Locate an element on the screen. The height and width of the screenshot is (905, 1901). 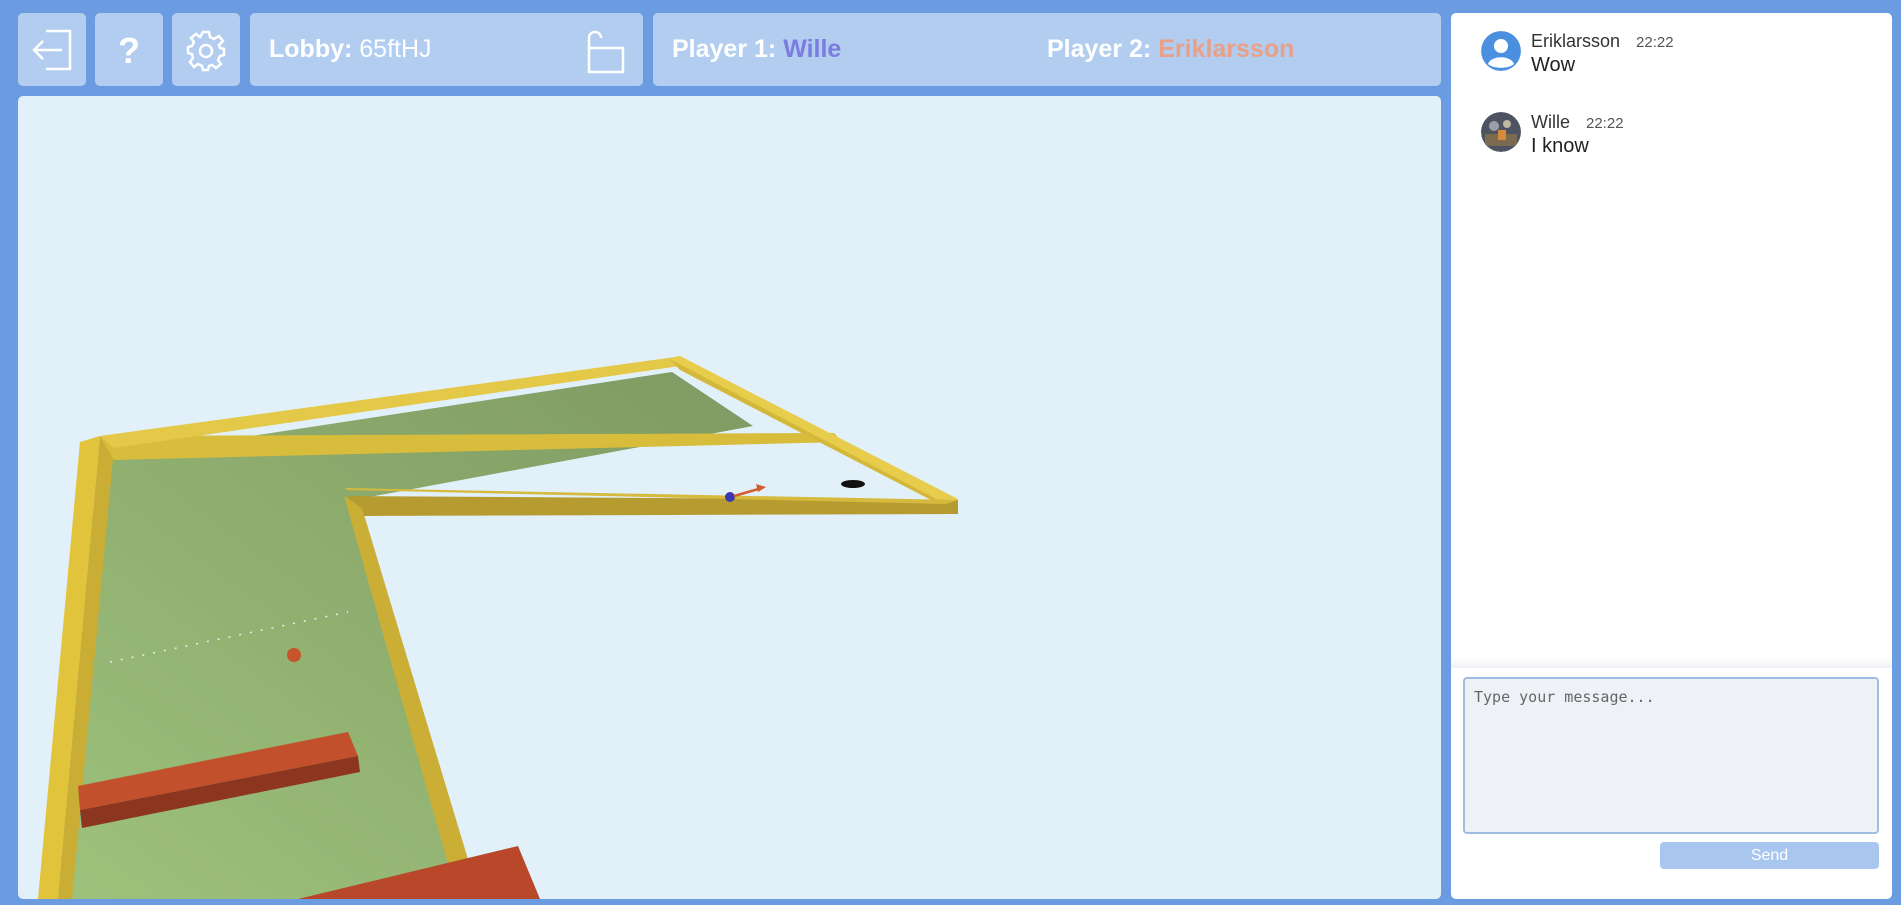
message-username: Eriklarsson is located at coordinates (1576, 41).